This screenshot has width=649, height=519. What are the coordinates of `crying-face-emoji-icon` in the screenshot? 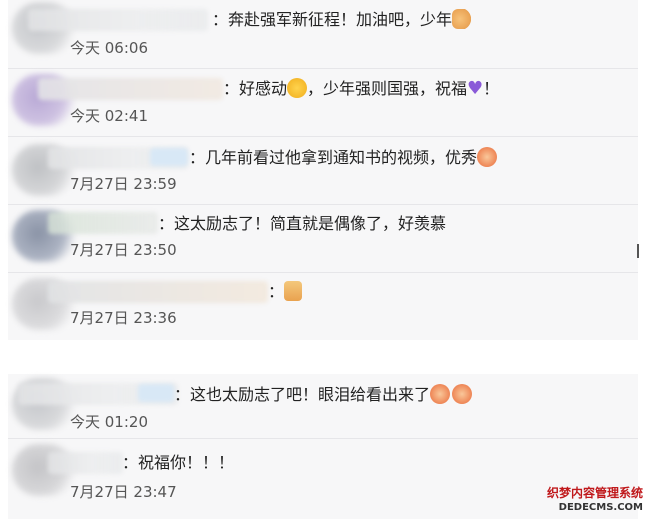 It's located at (297, 88).